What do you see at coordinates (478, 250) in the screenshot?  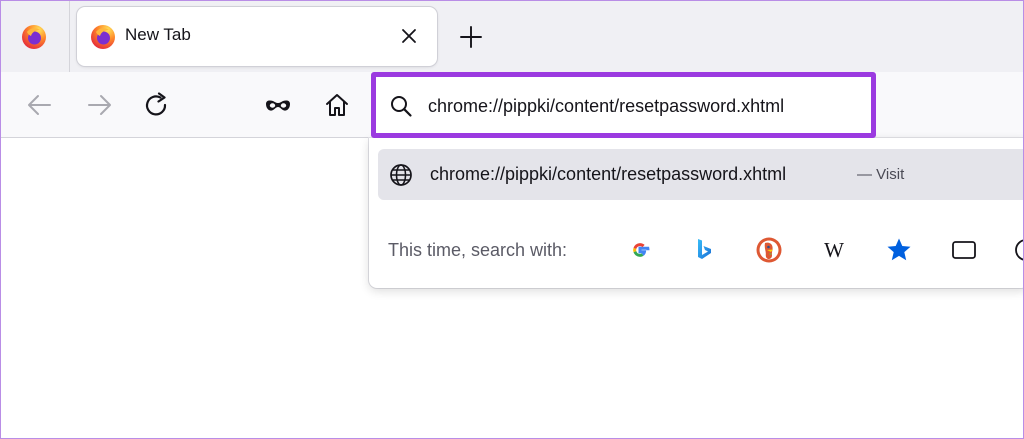 I see `search-with-label: This time, search with:` at bounding box center [478, 250].